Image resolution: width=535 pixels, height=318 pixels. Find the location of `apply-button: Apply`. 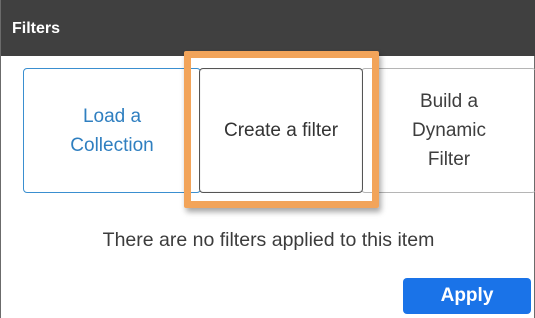

apply-button: Apply is located at coordinates (467, 296).